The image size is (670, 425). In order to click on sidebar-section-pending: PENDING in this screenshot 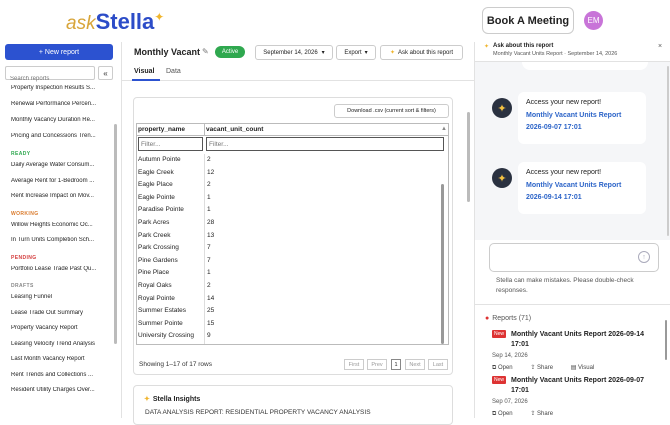, I will do `click(24, 258)`.